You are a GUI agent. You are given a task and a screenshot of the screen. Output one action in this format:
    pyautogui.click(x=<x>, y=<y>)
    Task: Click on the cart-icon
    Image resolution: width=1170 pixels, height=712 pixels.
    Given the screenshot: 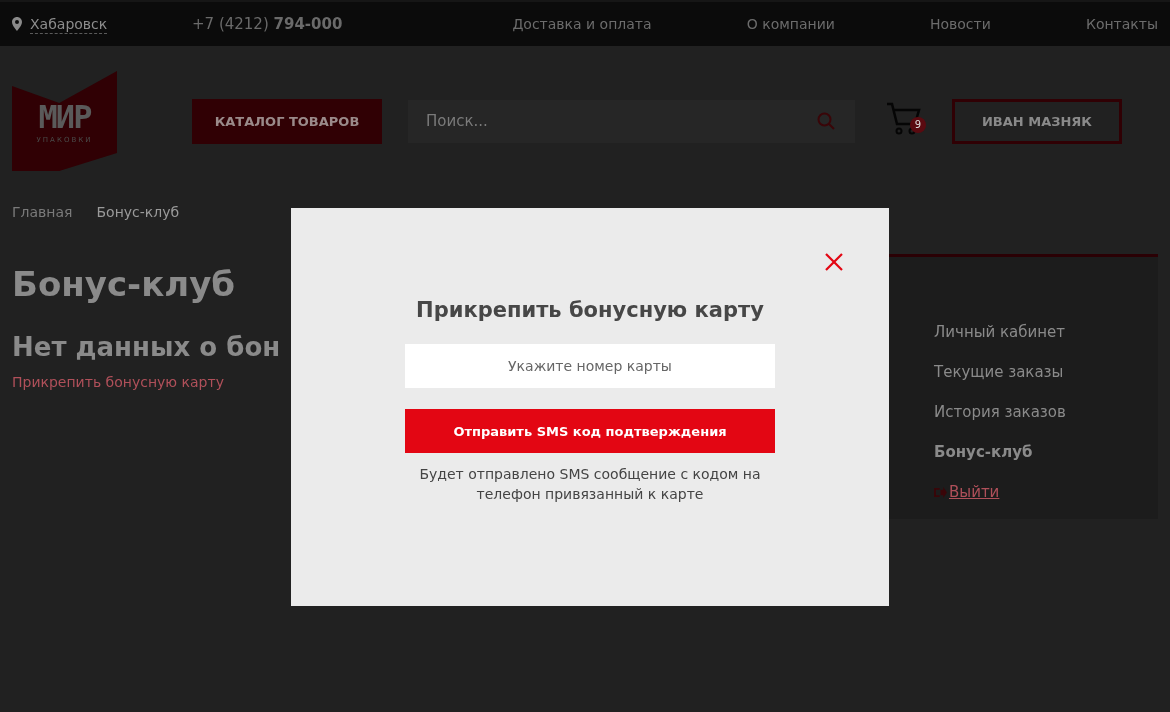 What is the action you would take?
    pyautogui.click(x=903, y=119)
    